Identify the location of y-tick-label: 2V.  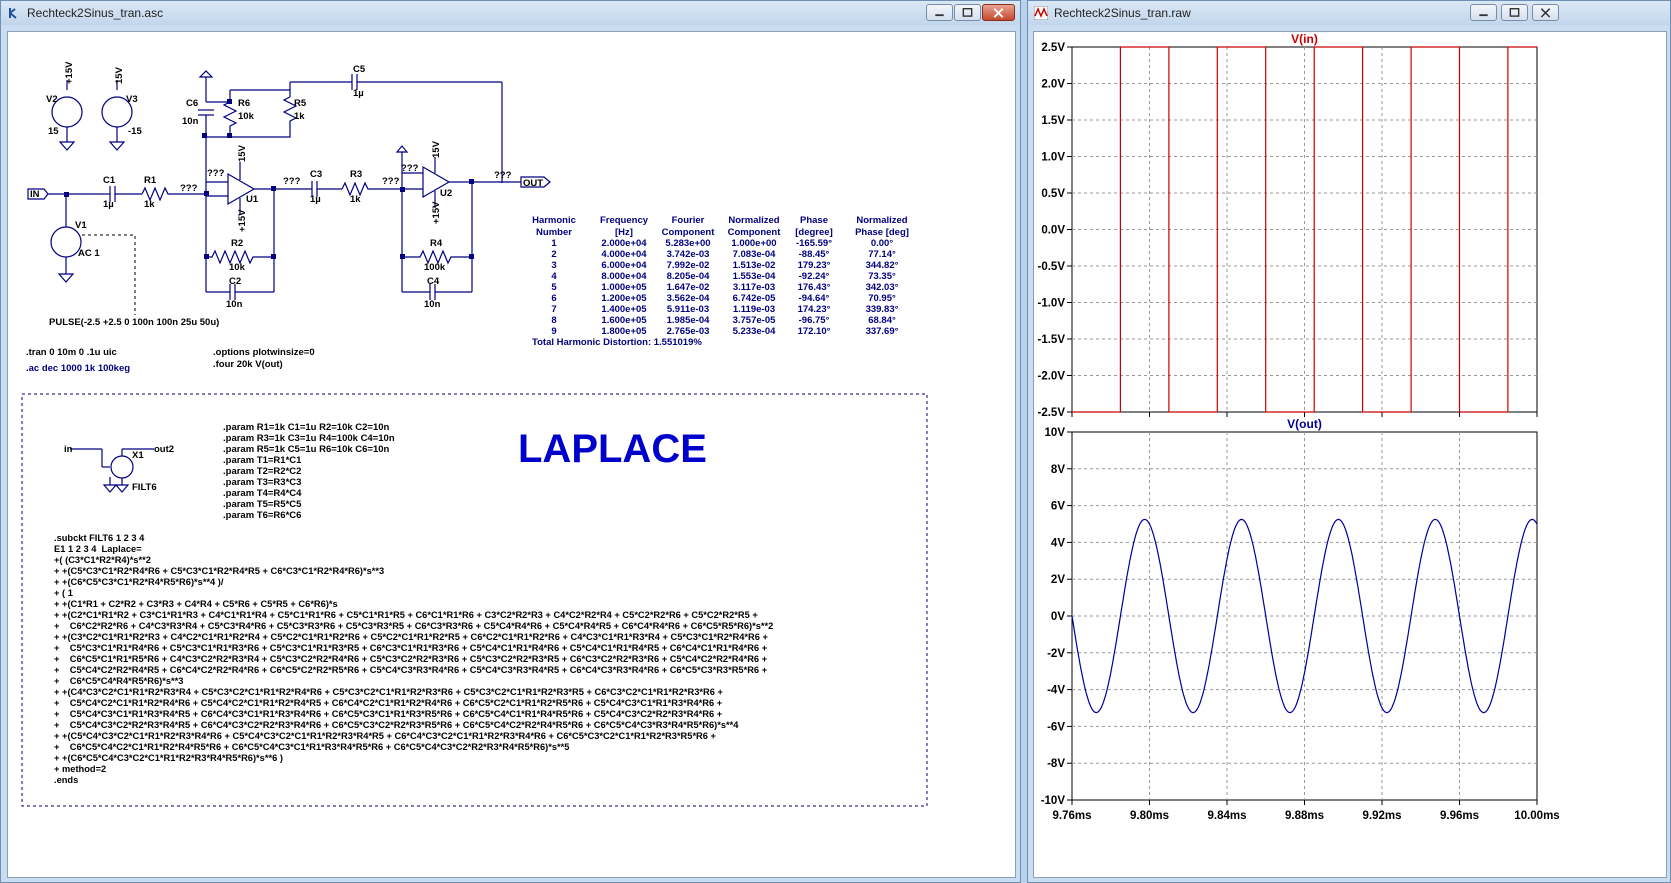
(1058, 580).